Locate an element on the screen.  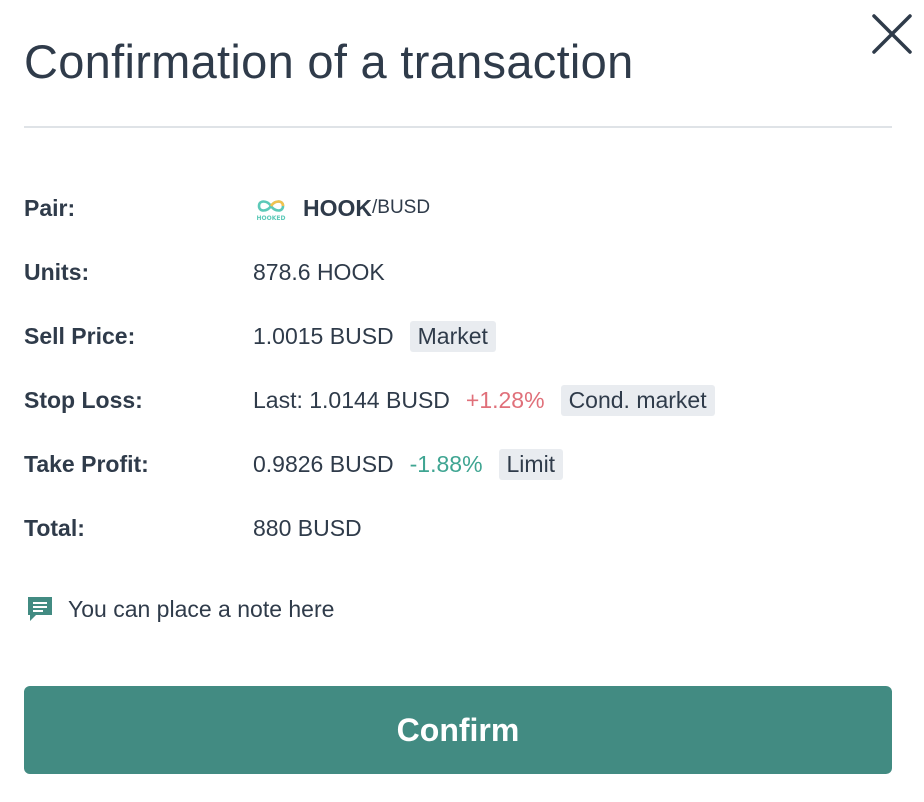
sell-price-amount: 1.0015 BUSD is located at coordinates (323, 335).